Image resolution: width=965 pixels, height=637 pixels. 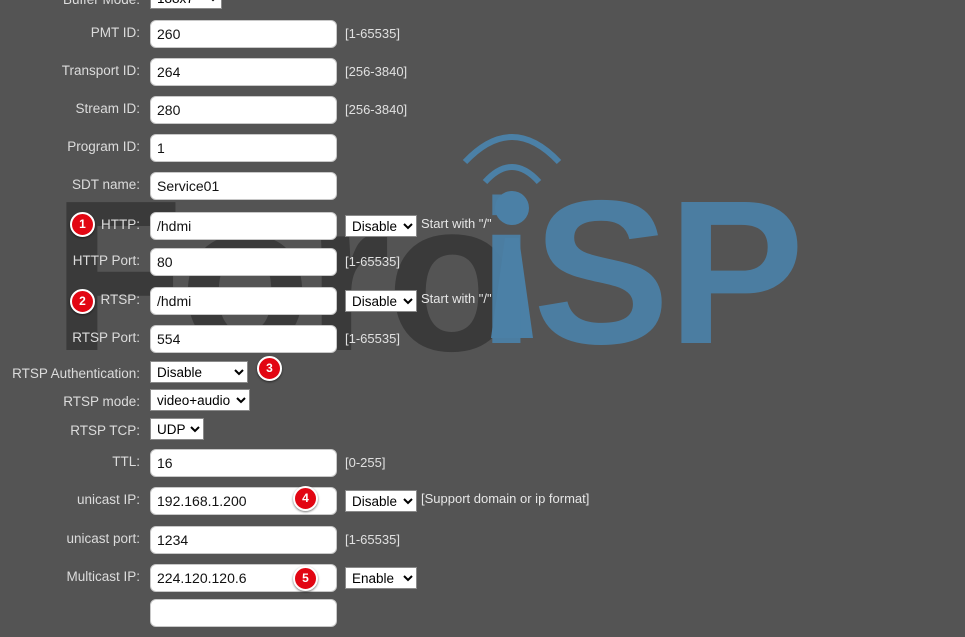 I want to click on select-unicast-ip-mode: DisableEnable, so click(x=381, y=501).